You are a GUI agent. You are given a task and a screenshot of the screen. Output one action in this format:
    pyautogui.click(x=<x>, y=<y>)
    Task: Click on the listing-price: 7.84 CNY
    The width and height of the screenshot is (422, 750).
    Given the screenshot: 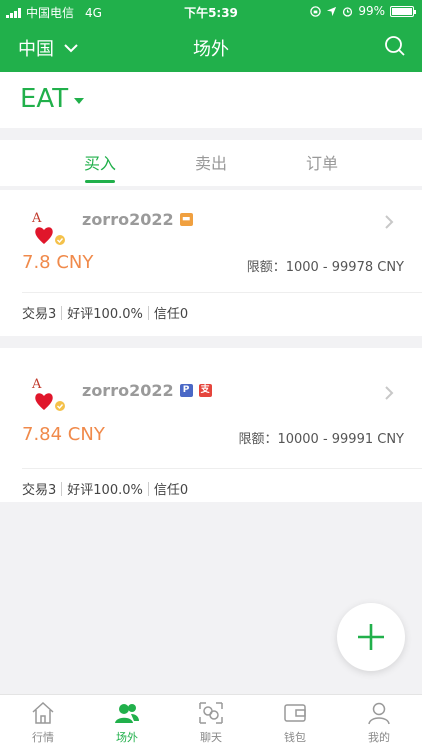 What is the action you would take?
    pyautogui.click(x=63, y=434)
    